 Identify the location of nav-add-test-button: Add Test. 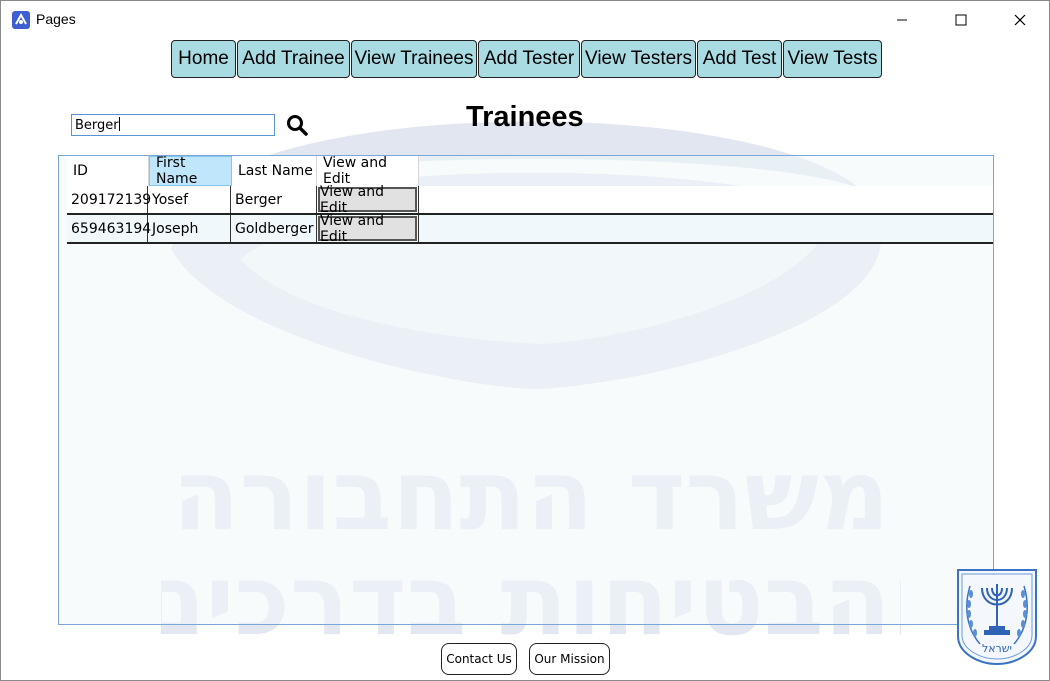
(739, 59).